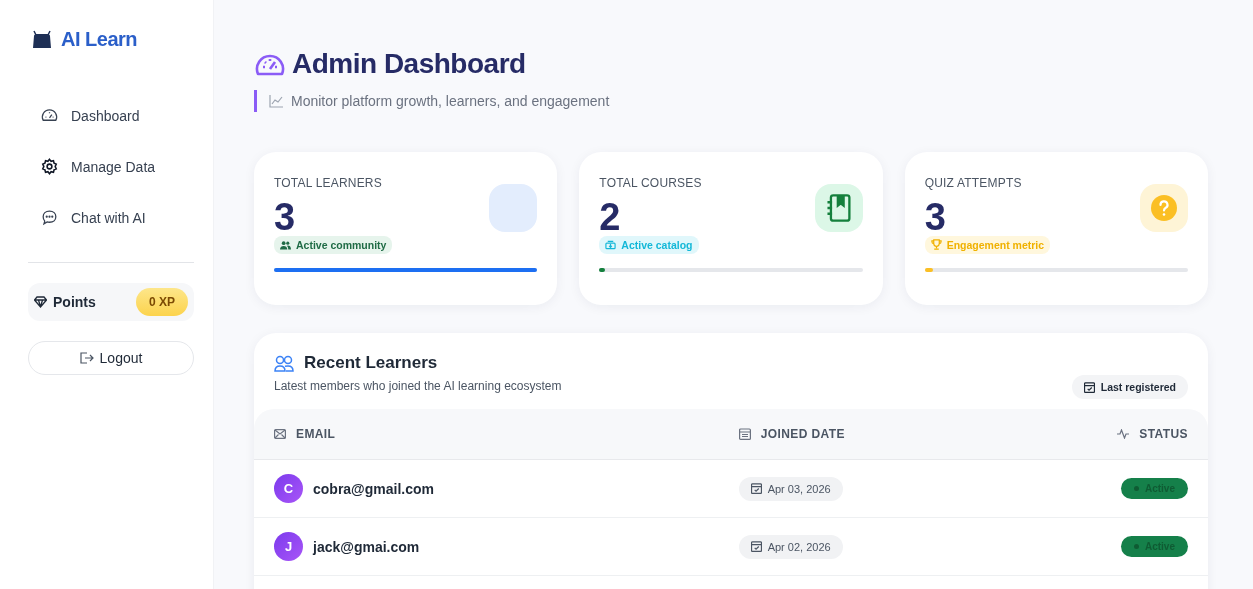  I want to click on column-header: JOINED DATE, so click(802, 434).